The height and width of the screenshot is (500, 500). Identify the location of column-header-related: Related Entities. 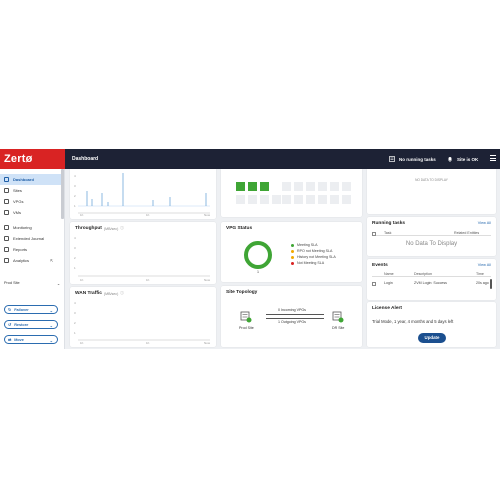
(466, 233).